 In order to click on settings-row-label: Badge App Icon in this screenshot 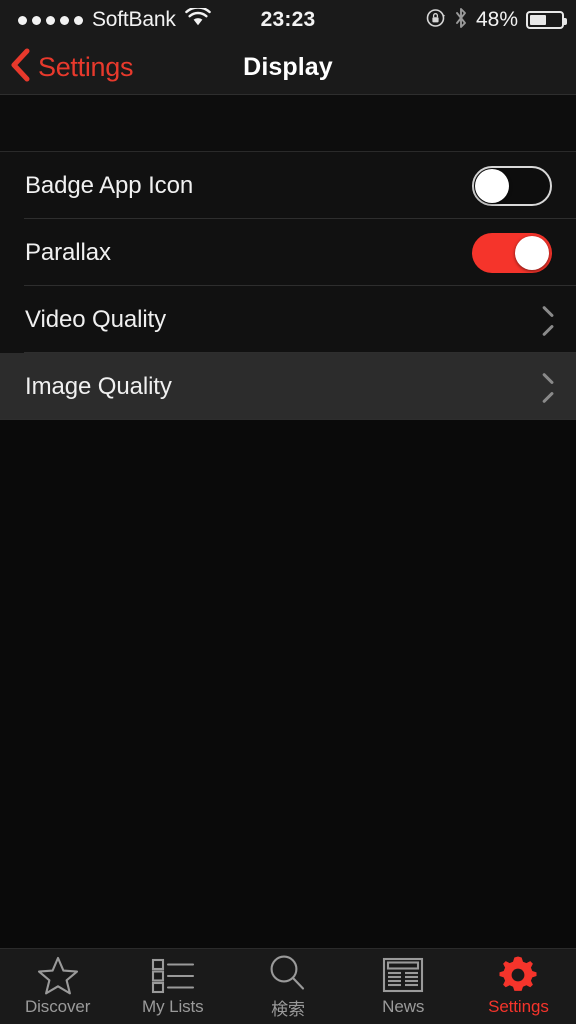, I will do `click(109, 185)`.